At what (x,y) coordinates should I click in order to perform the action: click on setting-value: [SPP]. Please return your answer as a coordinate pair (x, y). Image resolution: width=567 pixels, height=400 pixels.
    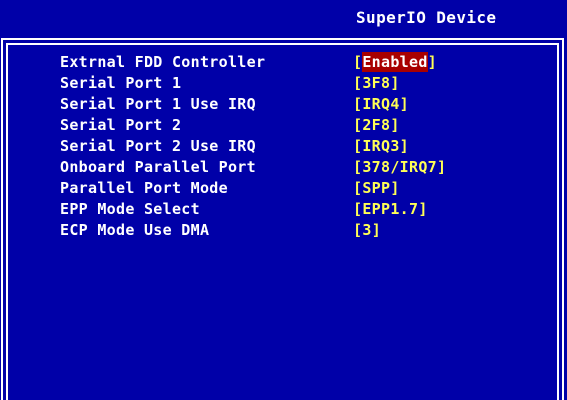
    Looking at the image, I should click on (376, 188).